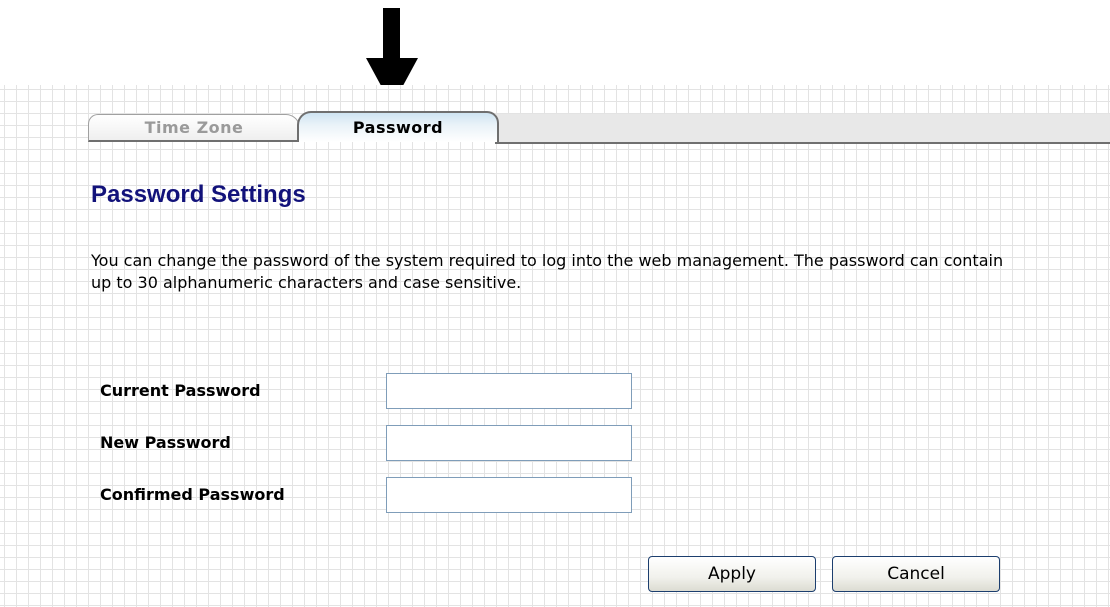 Image resolution: width=1110 pixels, height=607 pixels. What do you see at coordinates (802, 143) in the screenshot?
I see `tab-divider` at bounding box center [802, 143].